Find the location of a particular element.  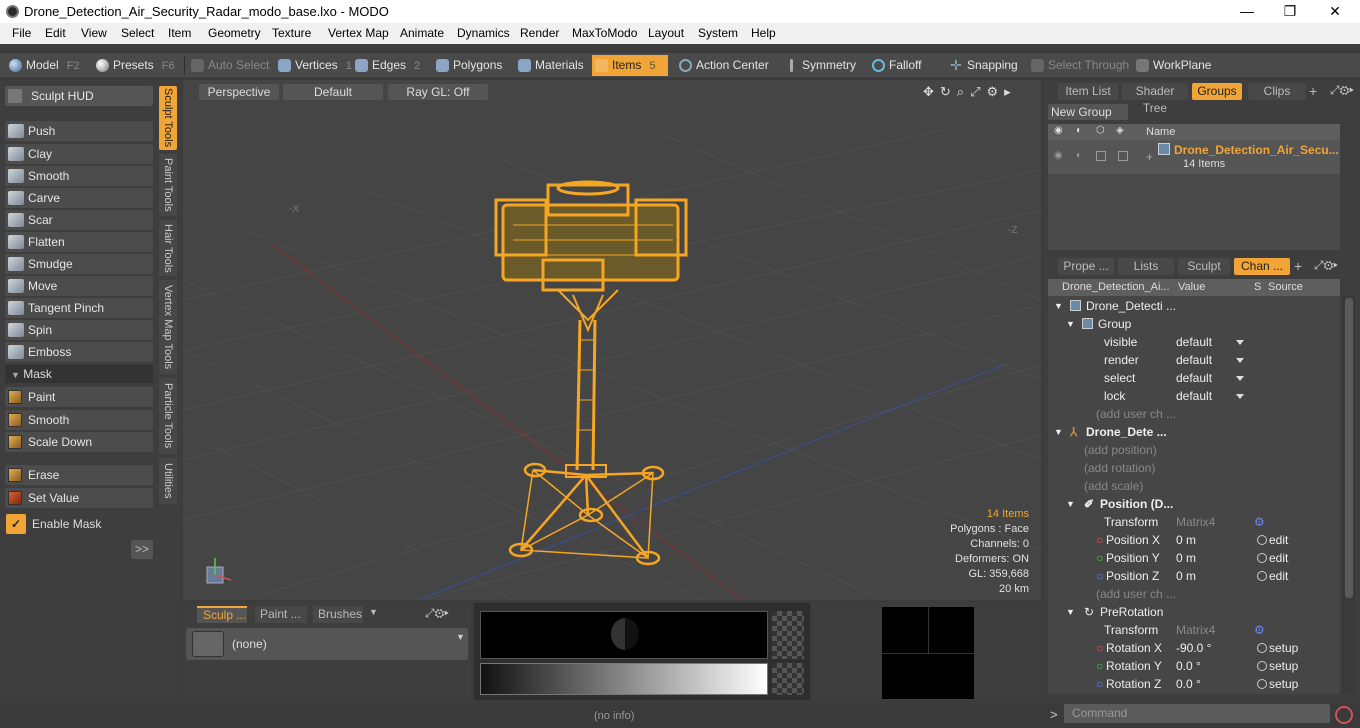

tool-carve: Carve is located at coordinates (79, 198).